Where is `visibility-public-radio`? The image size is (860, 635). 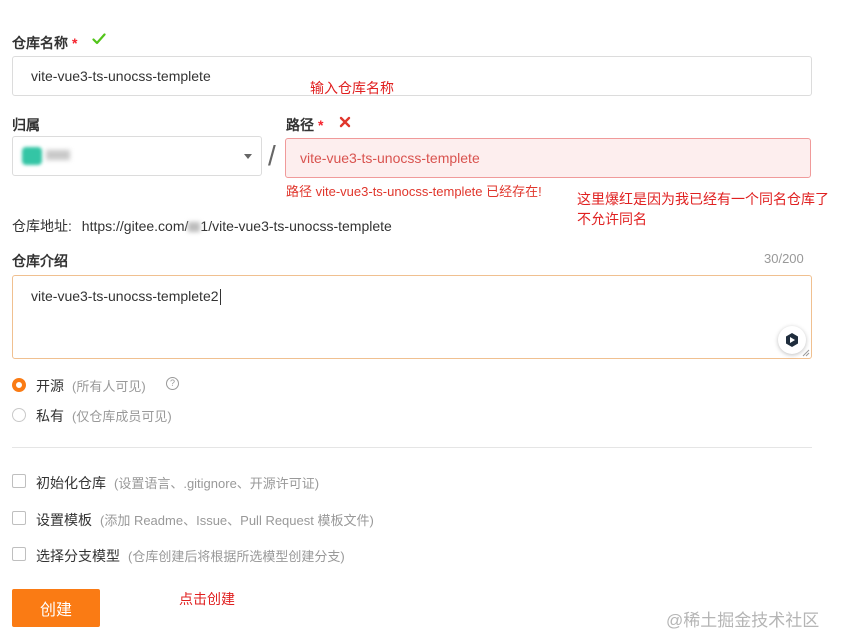
visibility-public-radio is located at coordinates (19, 385).